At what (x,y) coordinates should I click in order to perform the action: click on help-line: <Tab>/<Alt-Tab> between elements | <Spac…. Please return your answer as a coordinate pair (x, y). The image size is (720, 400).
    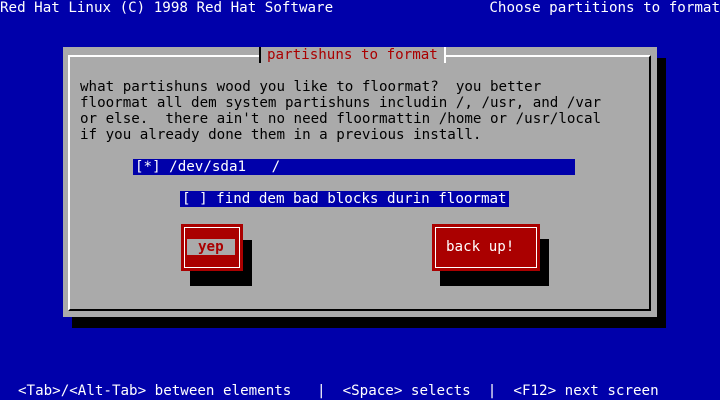
    Looking at the image, I should click on (338, 391).